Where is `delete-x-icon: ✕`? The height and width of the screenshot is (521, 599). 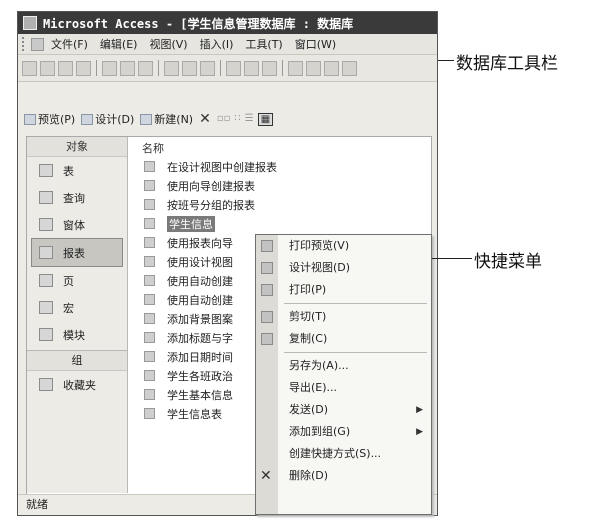 delete-x-icon: ✕ is located at coordinates (266, 476).